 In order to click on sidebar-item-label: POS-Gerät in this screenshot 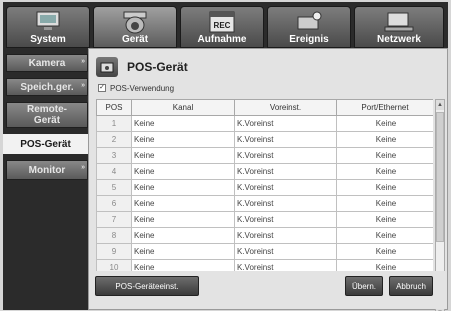, I will do `click(45, 144)`.